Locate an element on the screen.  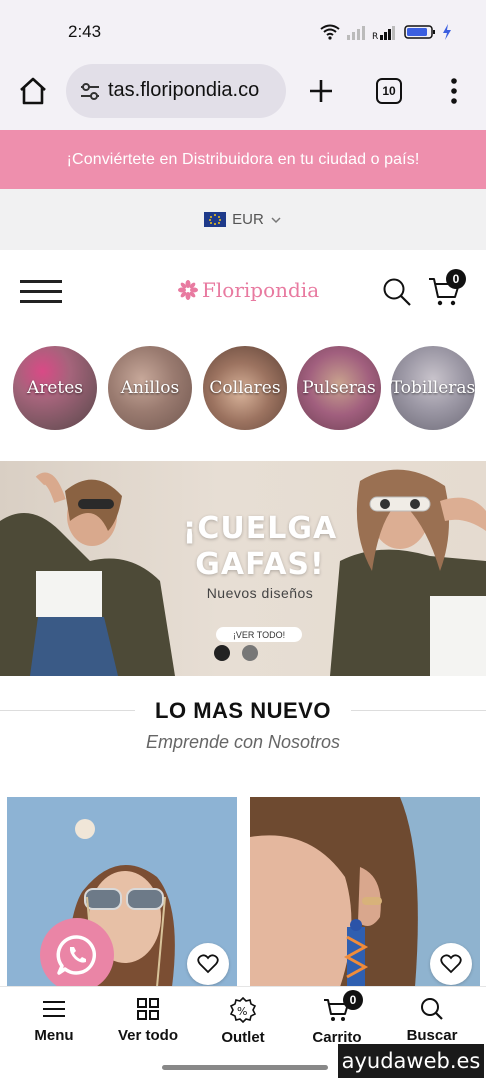
nav-cart-count-badge: 0 is located at coordinates (353, 1000).